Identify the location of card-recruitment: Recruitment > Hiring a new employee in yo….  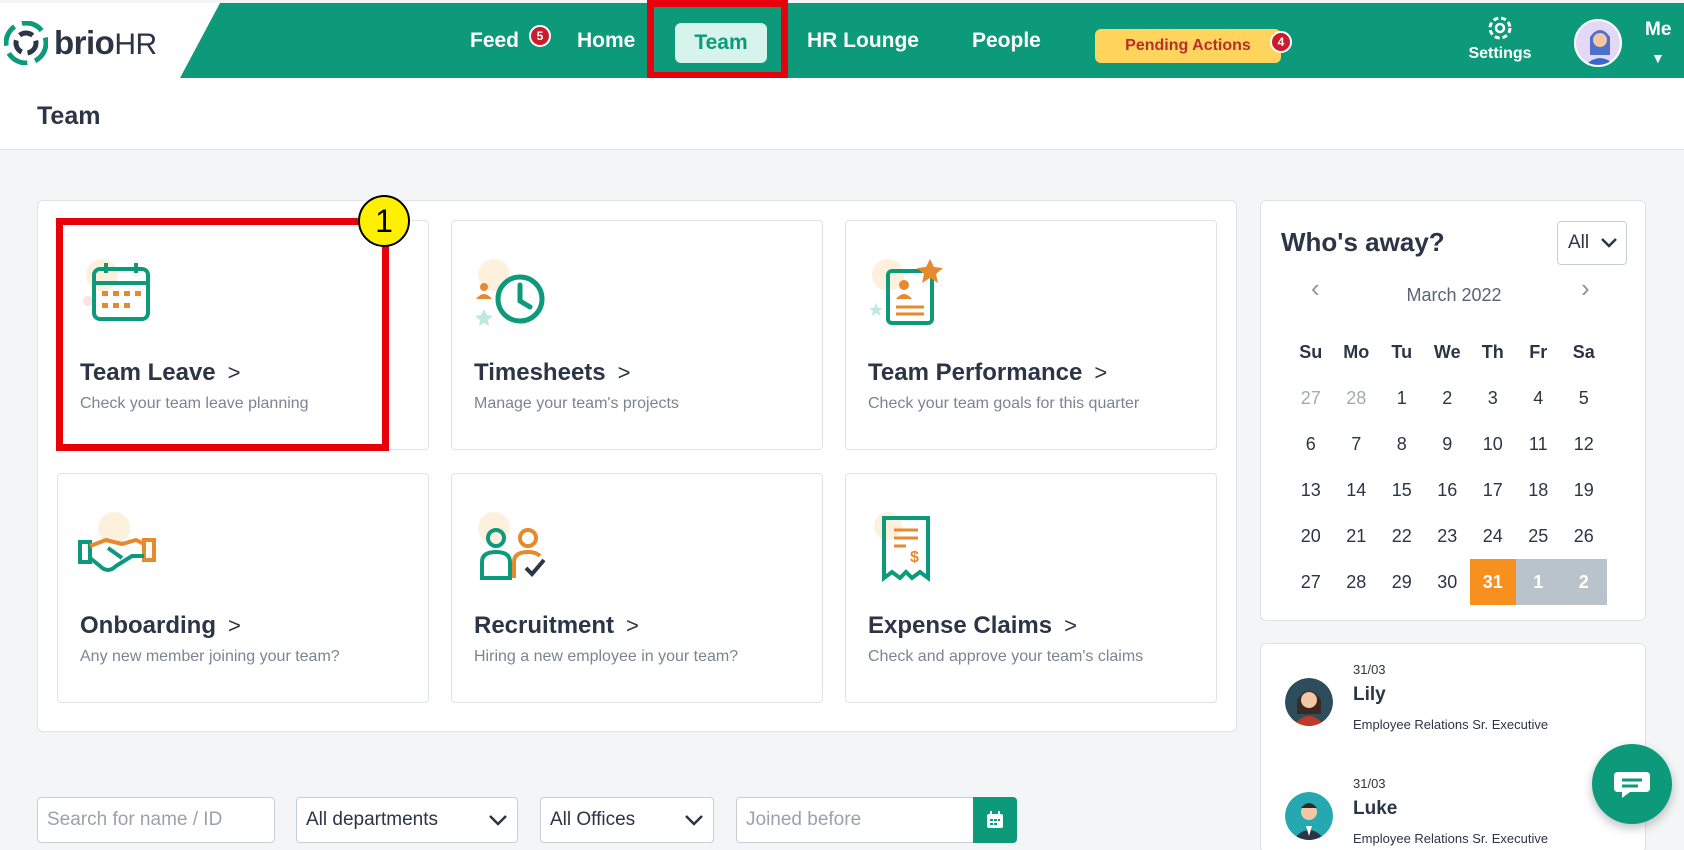
(637, 588).